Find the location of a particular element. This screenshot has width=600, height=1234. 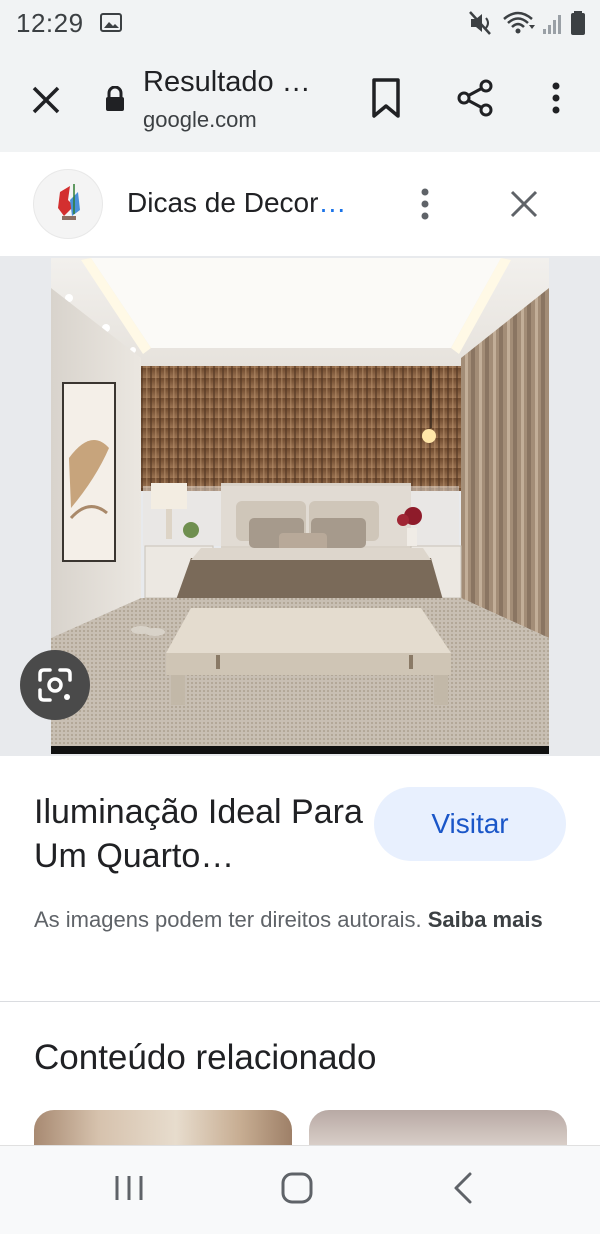

gallery-notification-icon is located at coordinates (111, 22).